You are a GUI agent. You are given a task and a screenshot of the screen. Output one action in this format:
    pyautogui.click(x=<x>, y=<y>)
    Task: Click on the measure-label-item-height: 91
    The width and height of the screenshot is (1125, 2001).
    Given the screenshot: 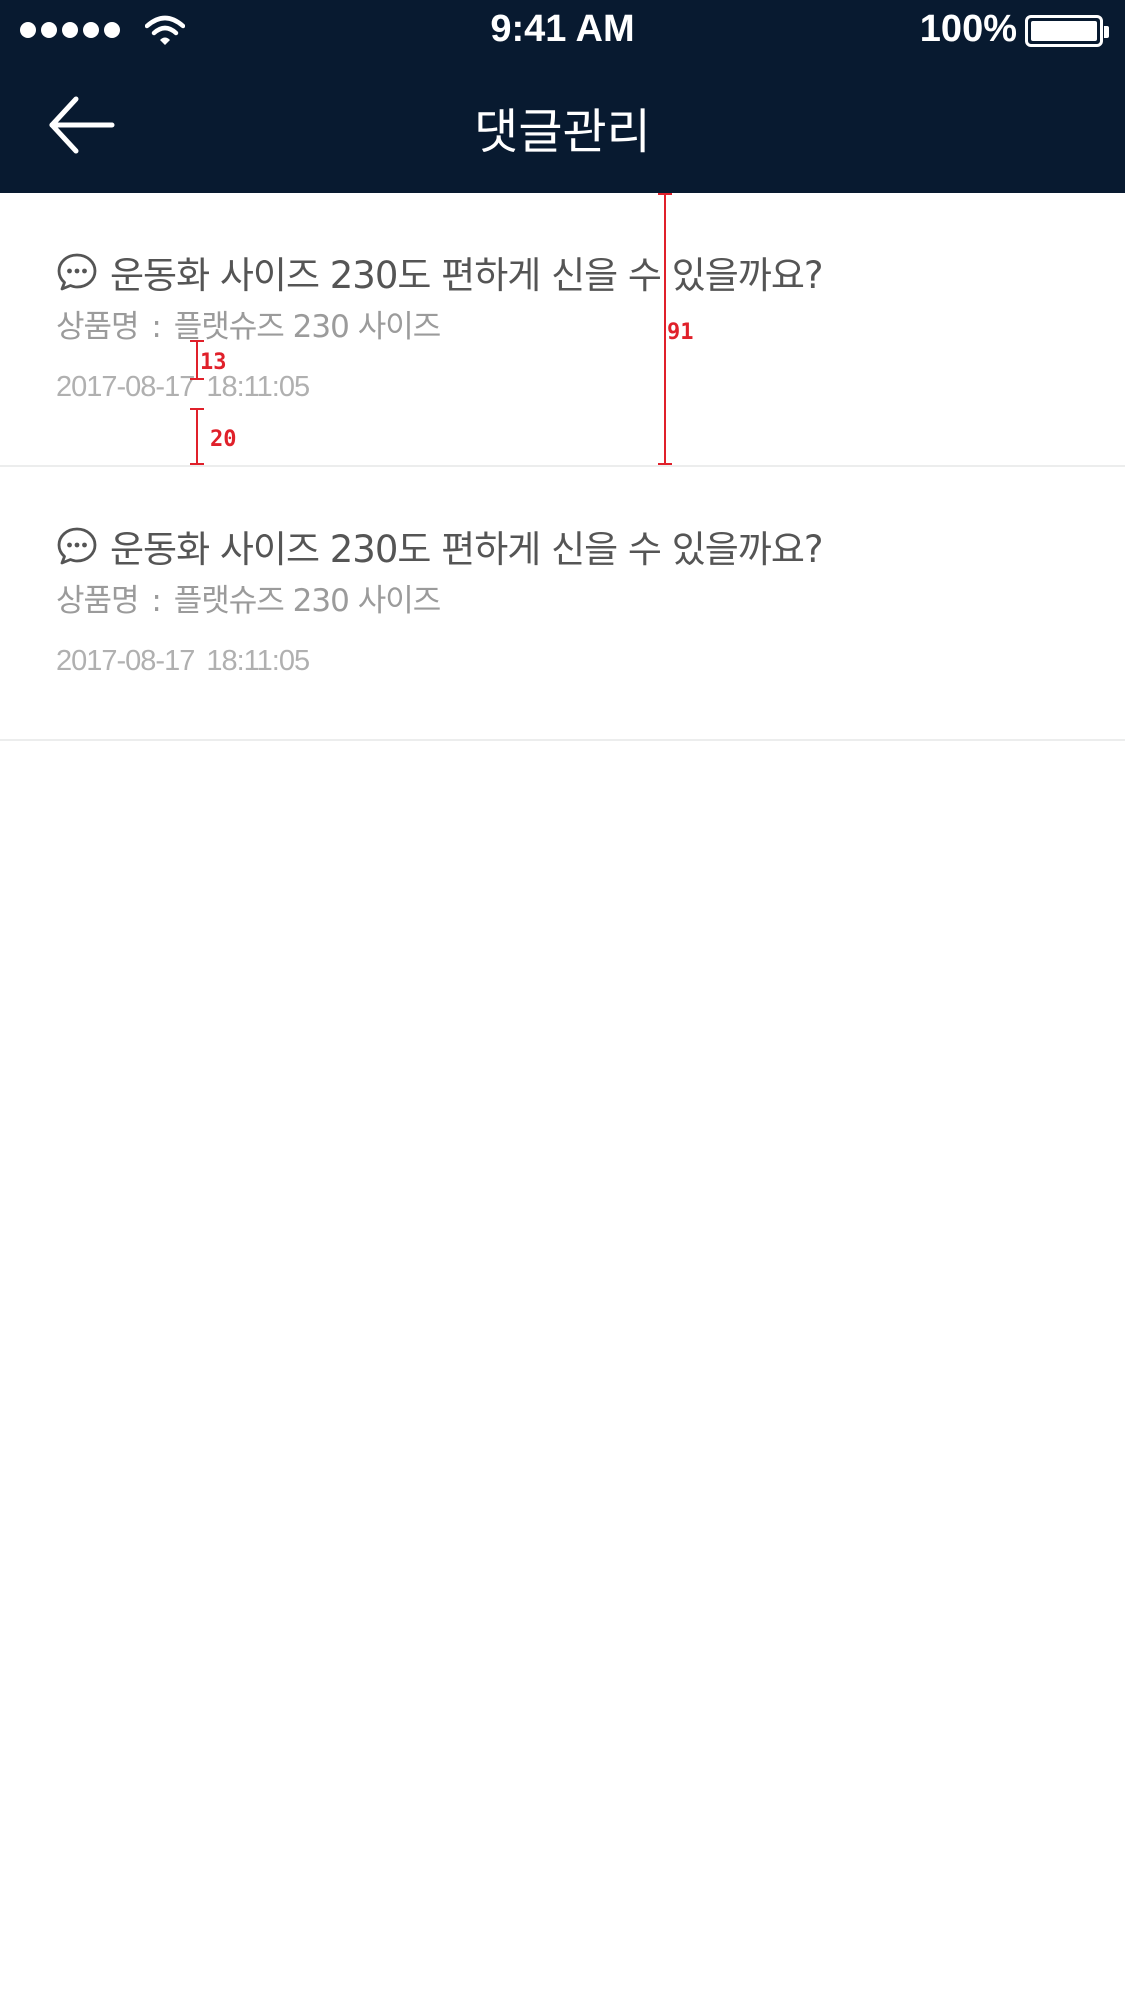 What is the action you would take?
    pyautogui.click(x=680, y=332)
    